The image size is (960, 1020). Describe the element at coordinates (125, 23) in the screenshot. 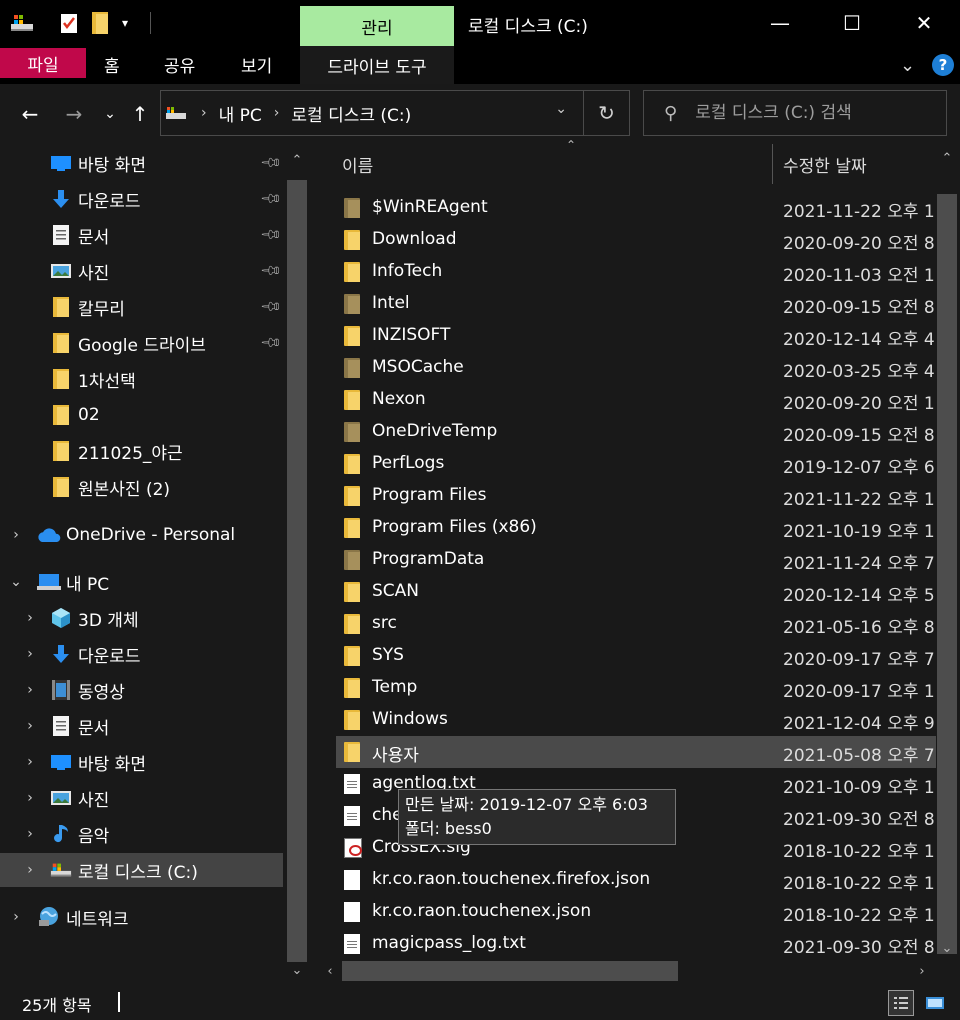

I see `customize-toolbar-dropdown-icon: ▾` at that location.